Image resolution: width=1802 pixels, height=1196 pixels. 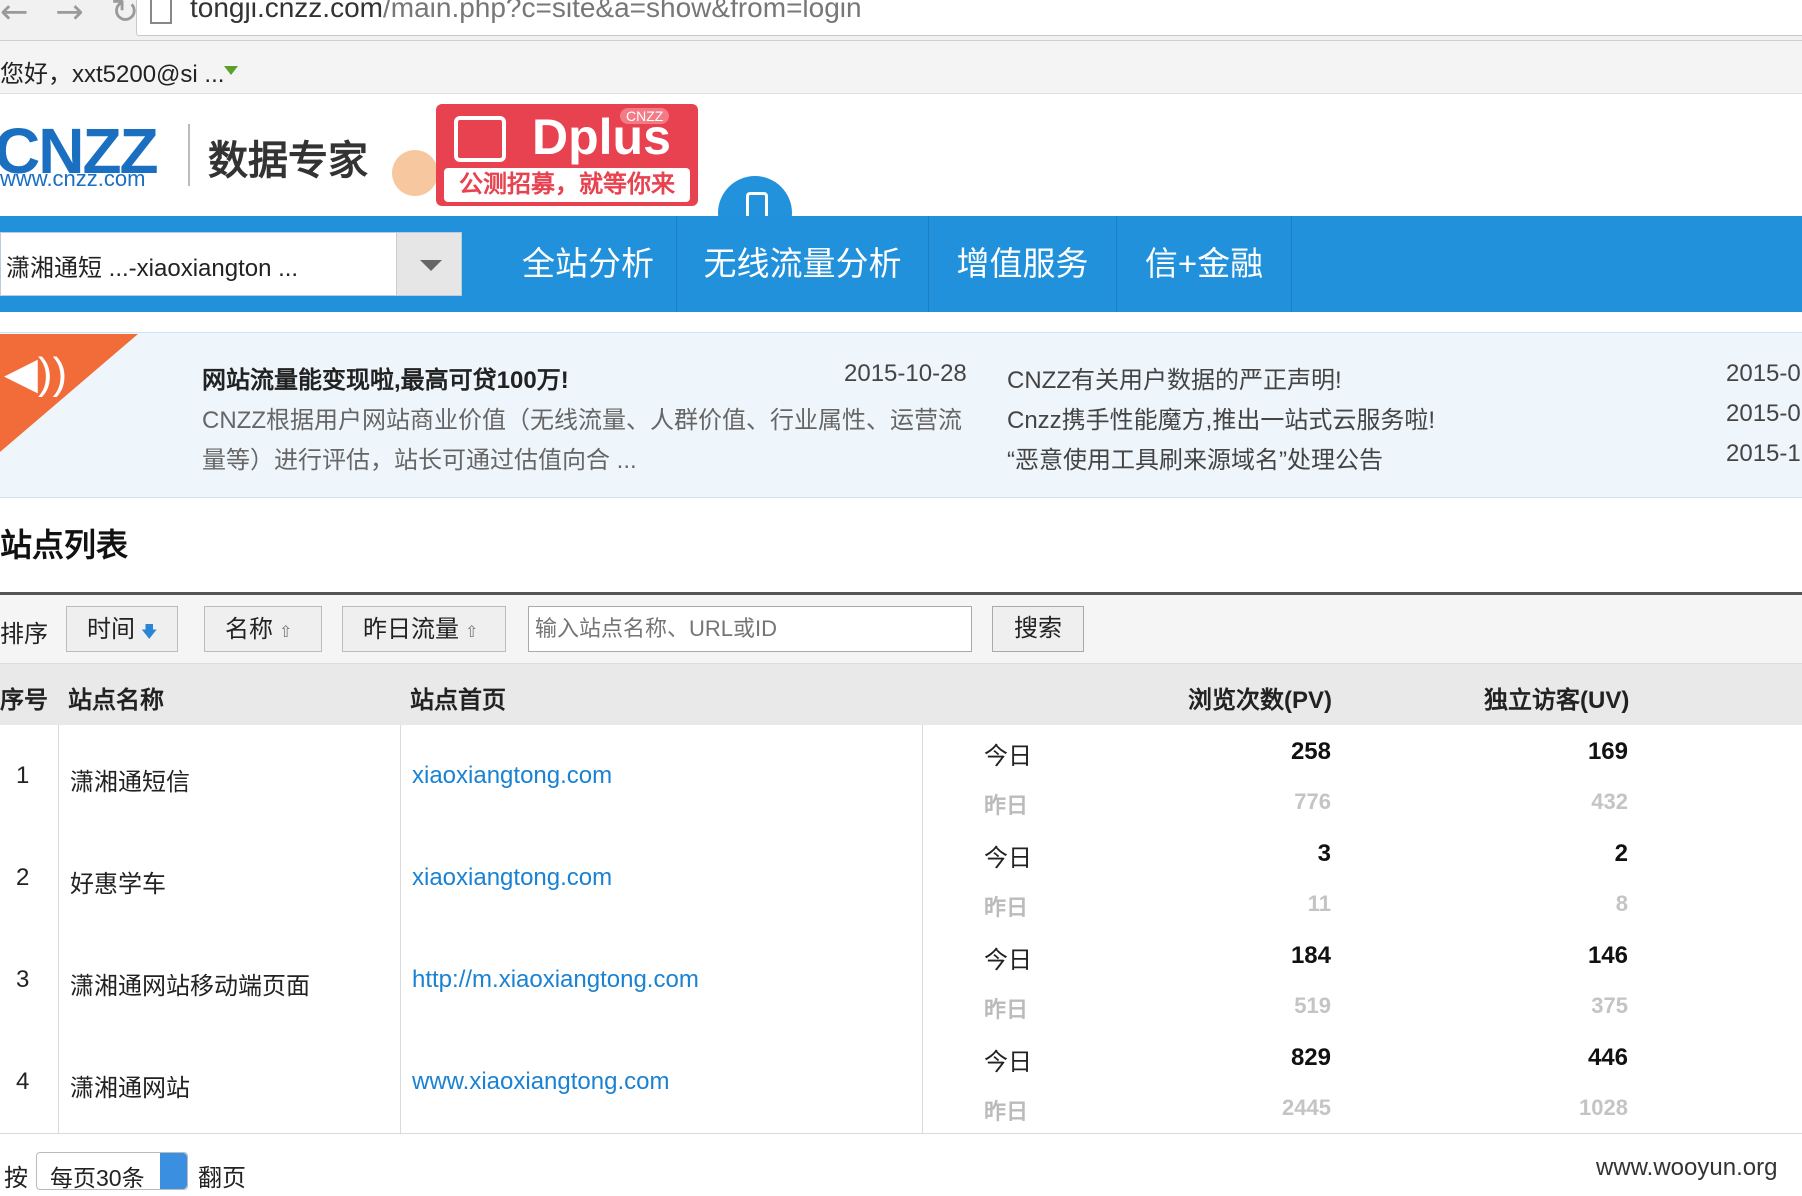 What do you see at coordinates (1763, 453) in the screenshot?
I see `notice-right-date: 2015-1` at bounding box center [1763, 453].